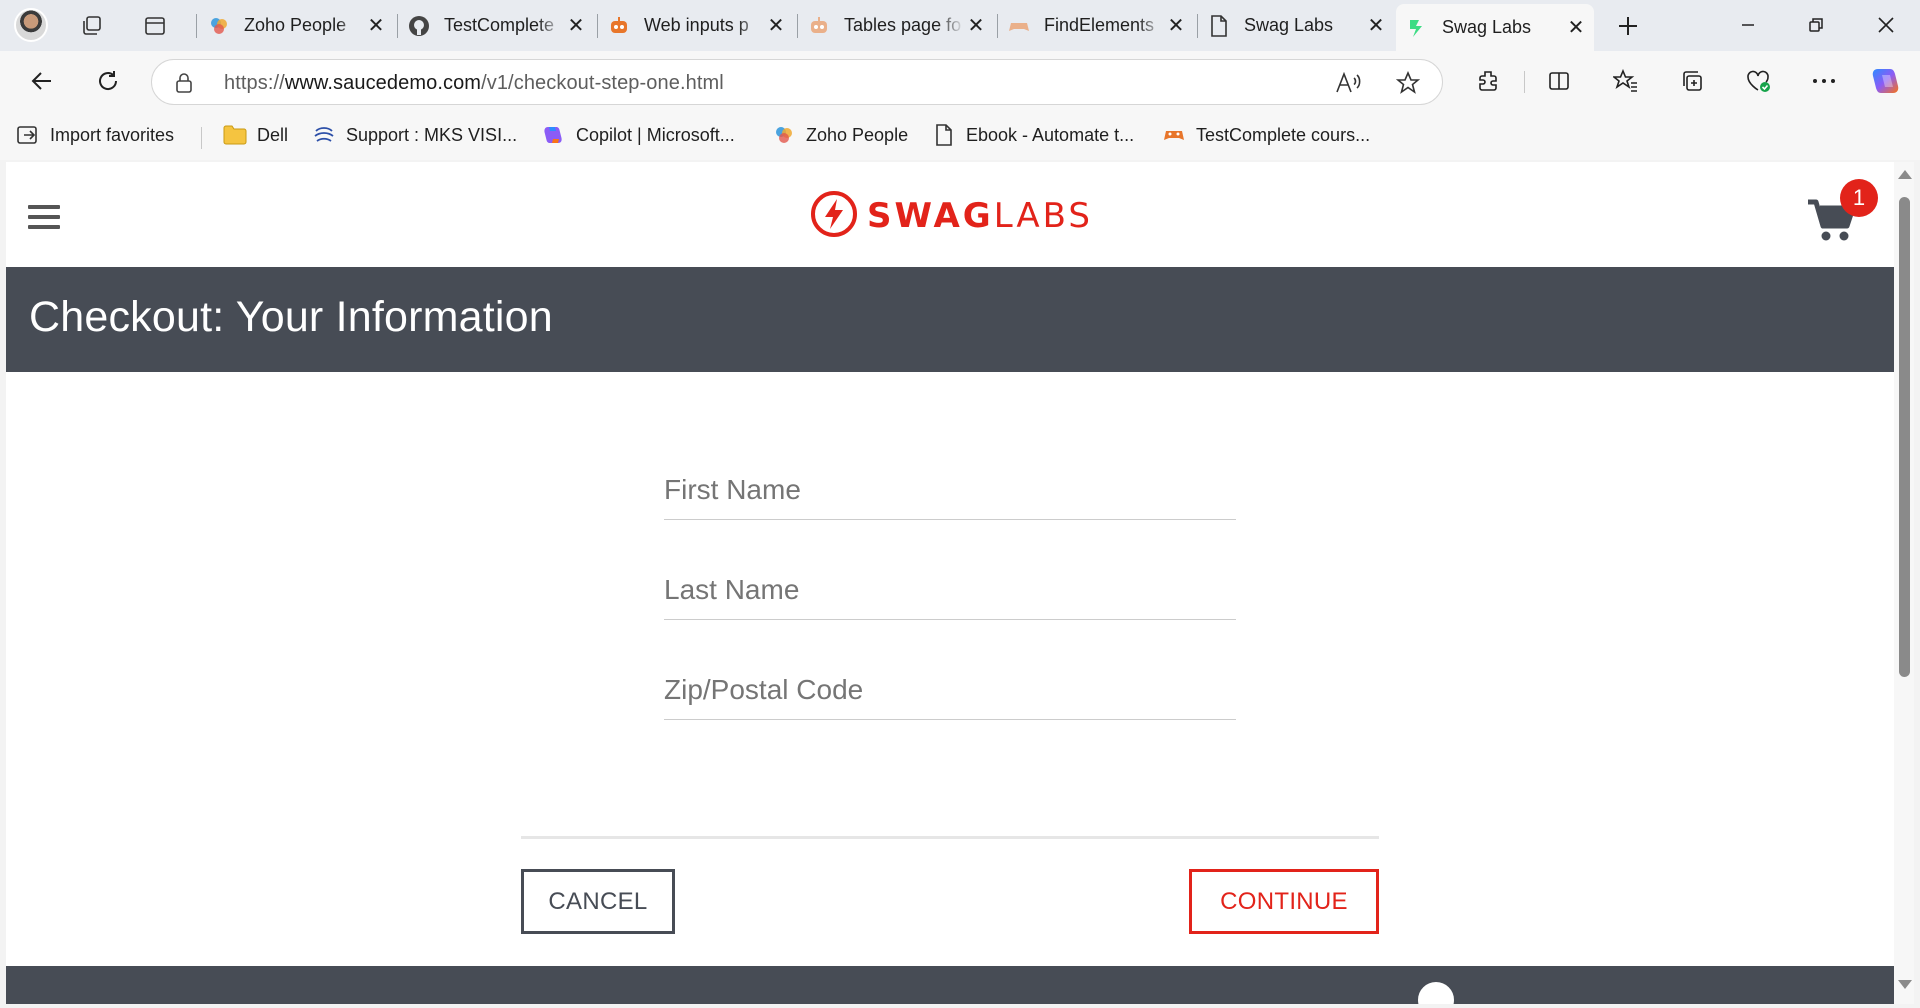 This screenshot has width=1920, height=1008. Describe the element at coordinates (1488, 81) in the screenshot. I see `extensions-icon` at that location.